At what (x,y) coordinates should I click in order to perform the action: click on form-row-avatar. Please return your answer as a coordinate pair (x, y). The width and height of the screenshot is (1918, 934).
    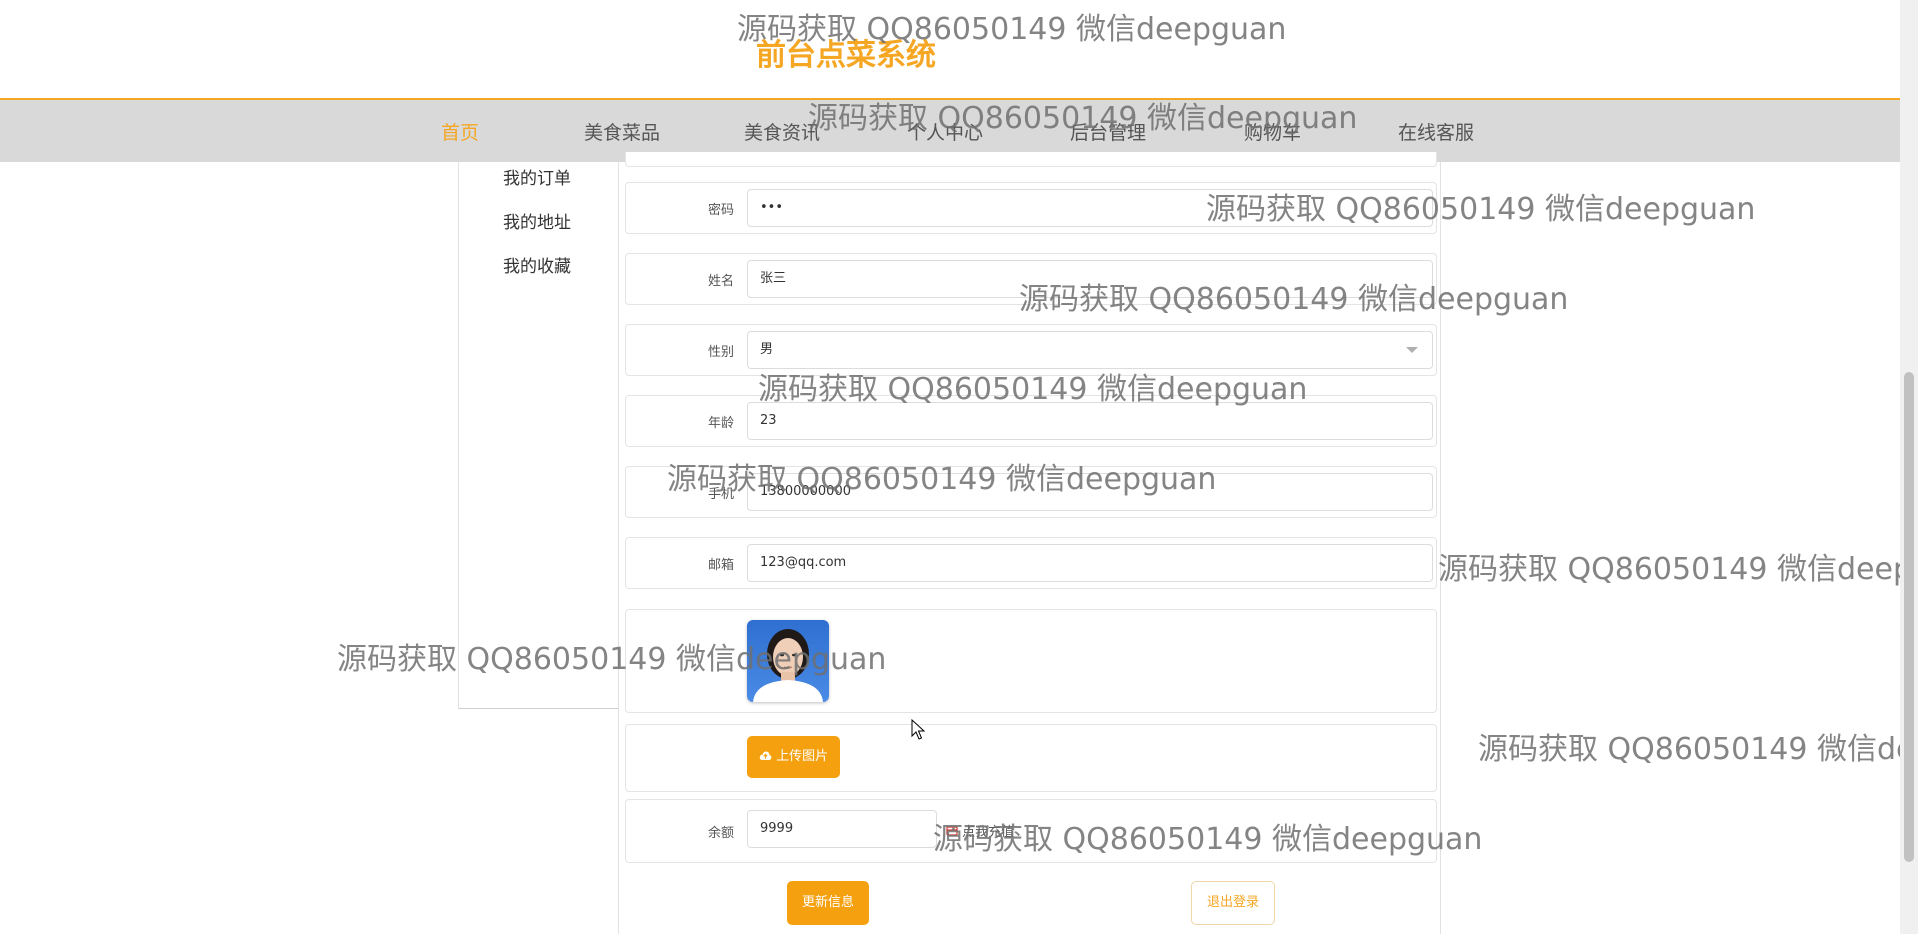
    Looking at the image, I should click on (1031, 661).